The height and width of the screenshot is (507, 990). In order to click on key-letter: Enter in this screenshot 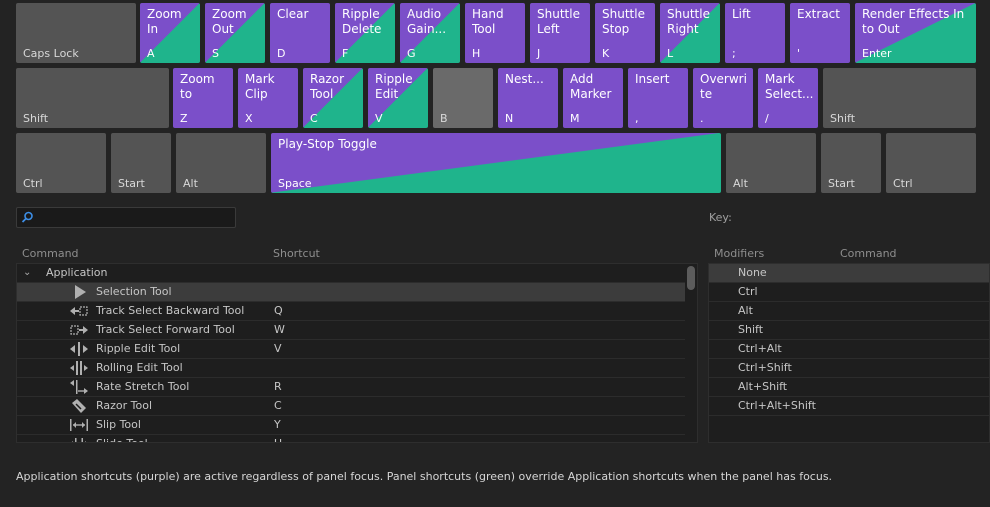, I will do `click(877, 53)`.